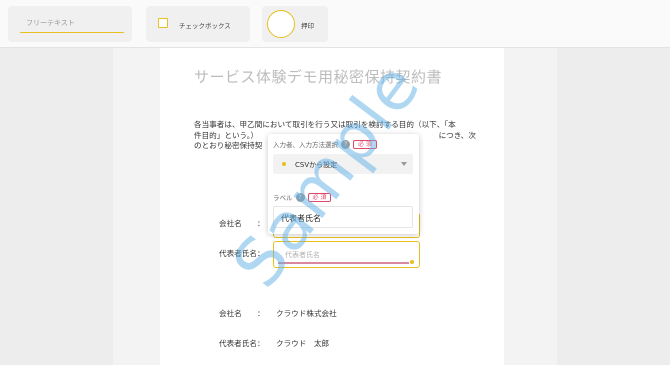 The image size is (670, 365). I want to click on body-line-2: 件目的」という。）, so click(226, 135).